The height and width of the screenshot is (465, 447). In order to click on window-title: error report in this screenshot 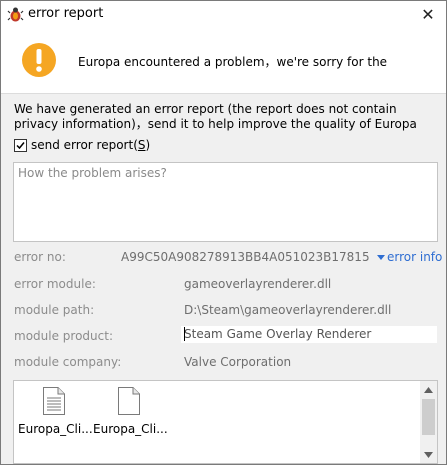, I will do `click(66, 13)`.